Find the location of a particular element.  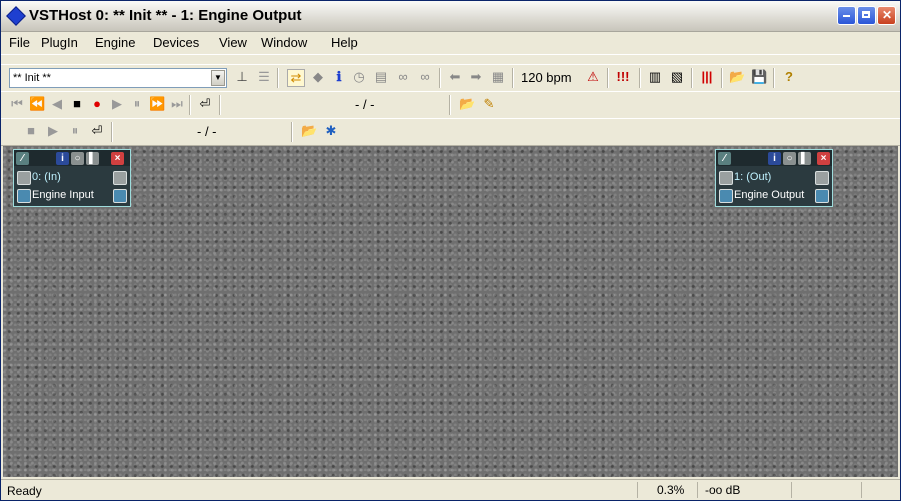

engine-output-plugin: ⁄ i ○ ▌ × 1: (Out) Engine Output is located at coordinates (774, 178).